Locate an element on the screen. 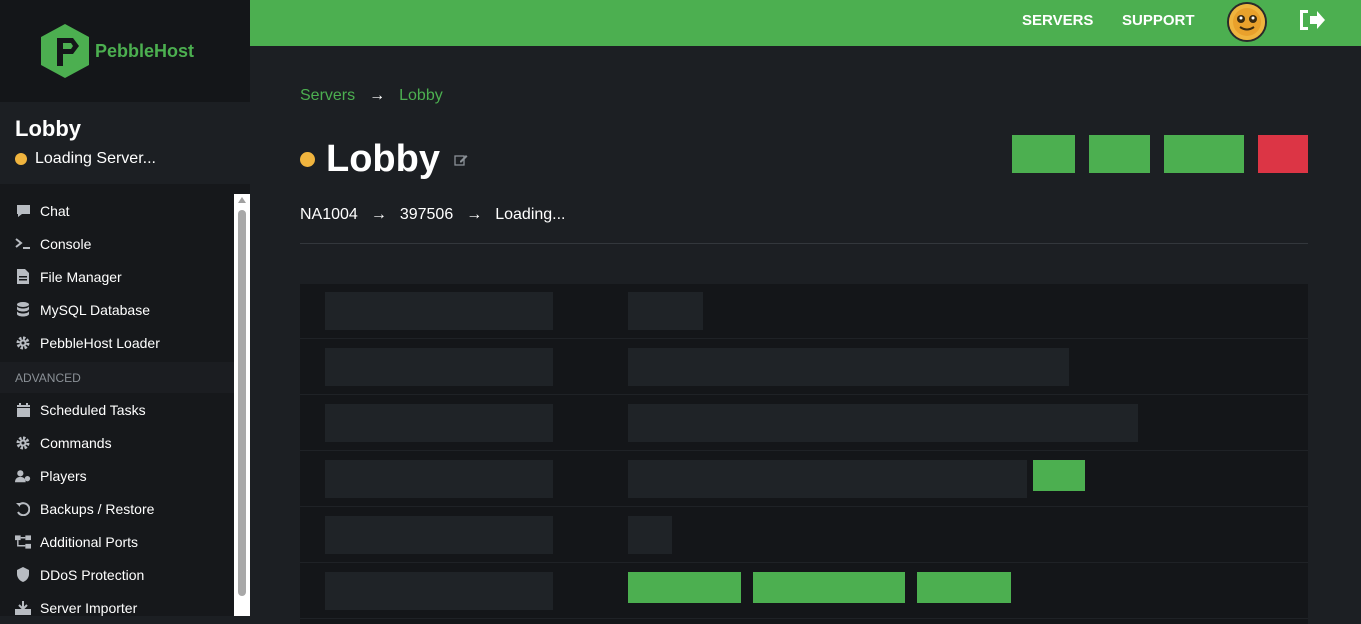 The image size is (1361, 624). sidebar-item-file-manager: File Manager is located at coordinates (117, 276).